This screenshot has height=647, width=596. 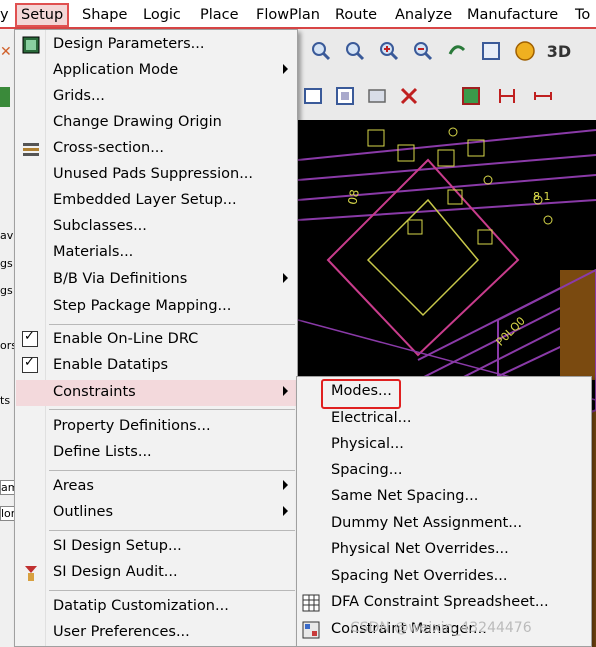 I want to click on spreadsheet-icon, so click(x=311, y=603).